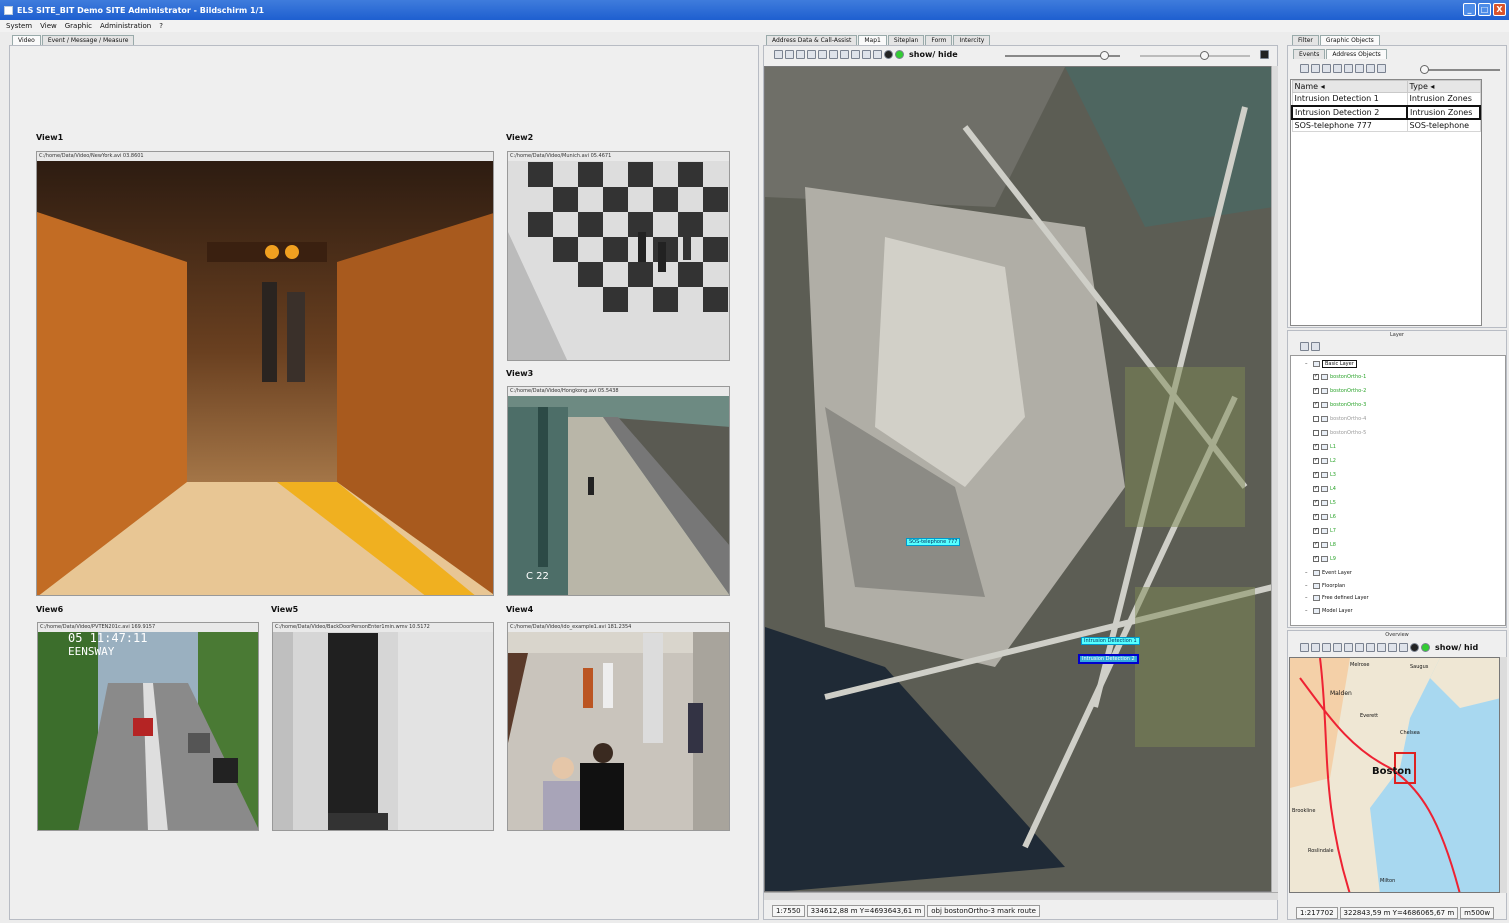  Describe the element at coordinates (1443, 86) in the screenshot. I see `column-type-header: Type ◂` at that location.